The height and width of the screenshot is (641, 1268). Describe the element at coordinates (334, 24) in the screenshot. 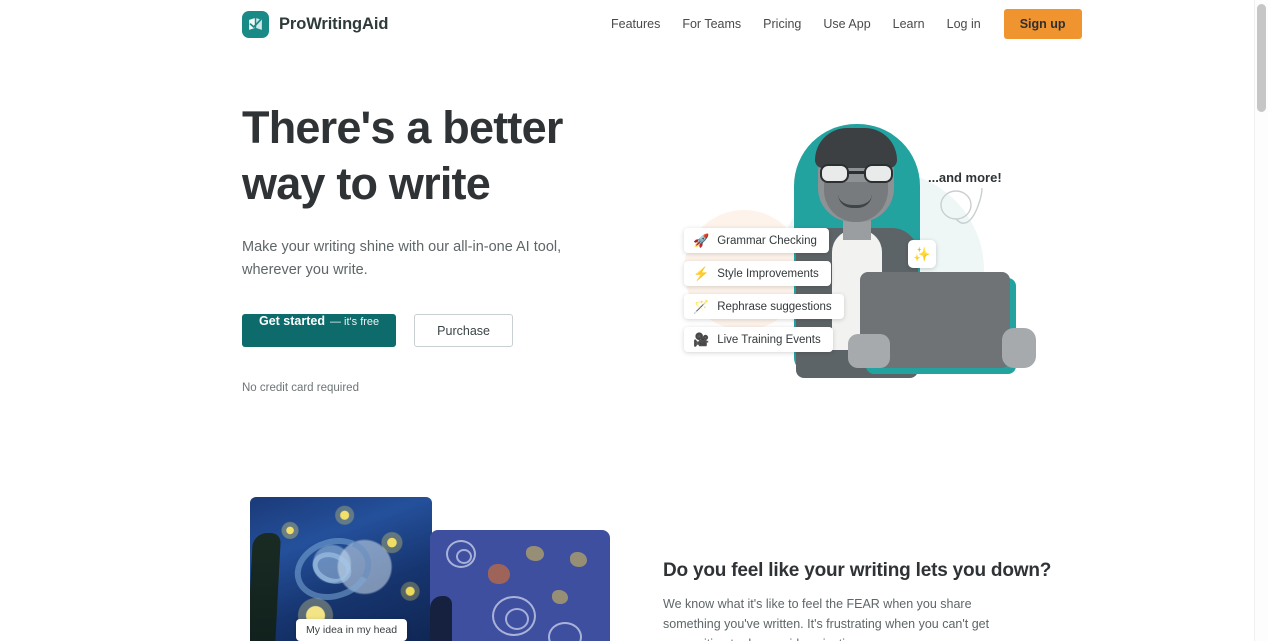

I see `brand-name: ProWritingAid` at that location.